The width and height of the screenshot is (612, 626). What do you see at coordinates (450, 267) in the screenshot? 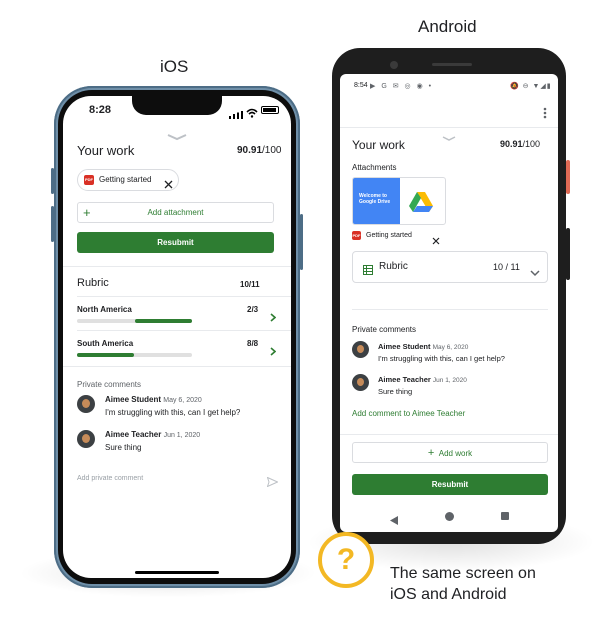
I see `android-rubric-card: Rubric 10 / 11` at bounding box center [450, 267].